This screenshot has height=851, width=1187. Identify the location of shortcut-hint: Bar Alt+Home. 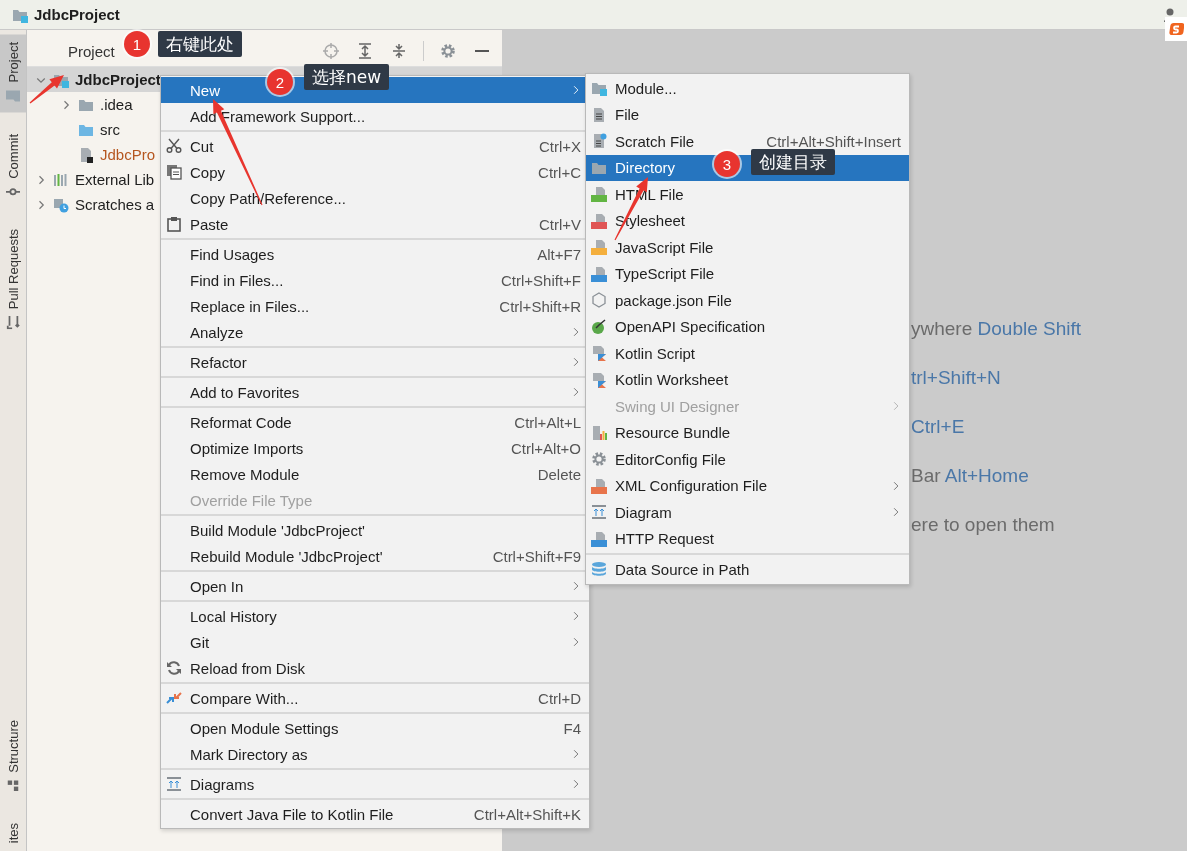
(970, 476).